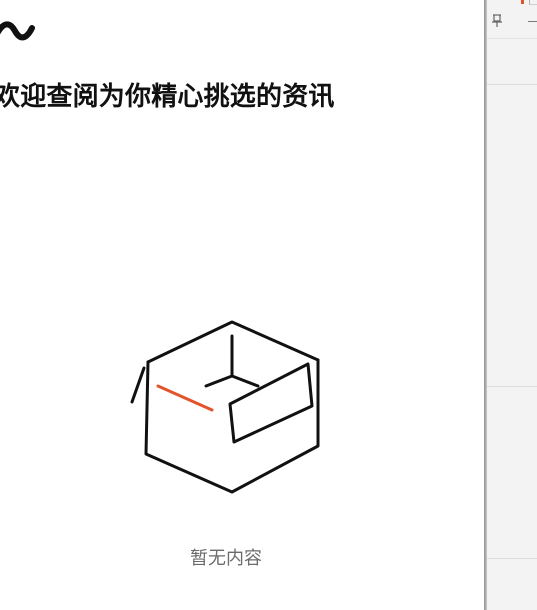 This screenshot has width=537, height=610. What do you see at coordinates (167, 97) in the screenshot?
I see `page-title: 欢迎查阅为你精心挑选的资讯` at bounding box center [167, 97].